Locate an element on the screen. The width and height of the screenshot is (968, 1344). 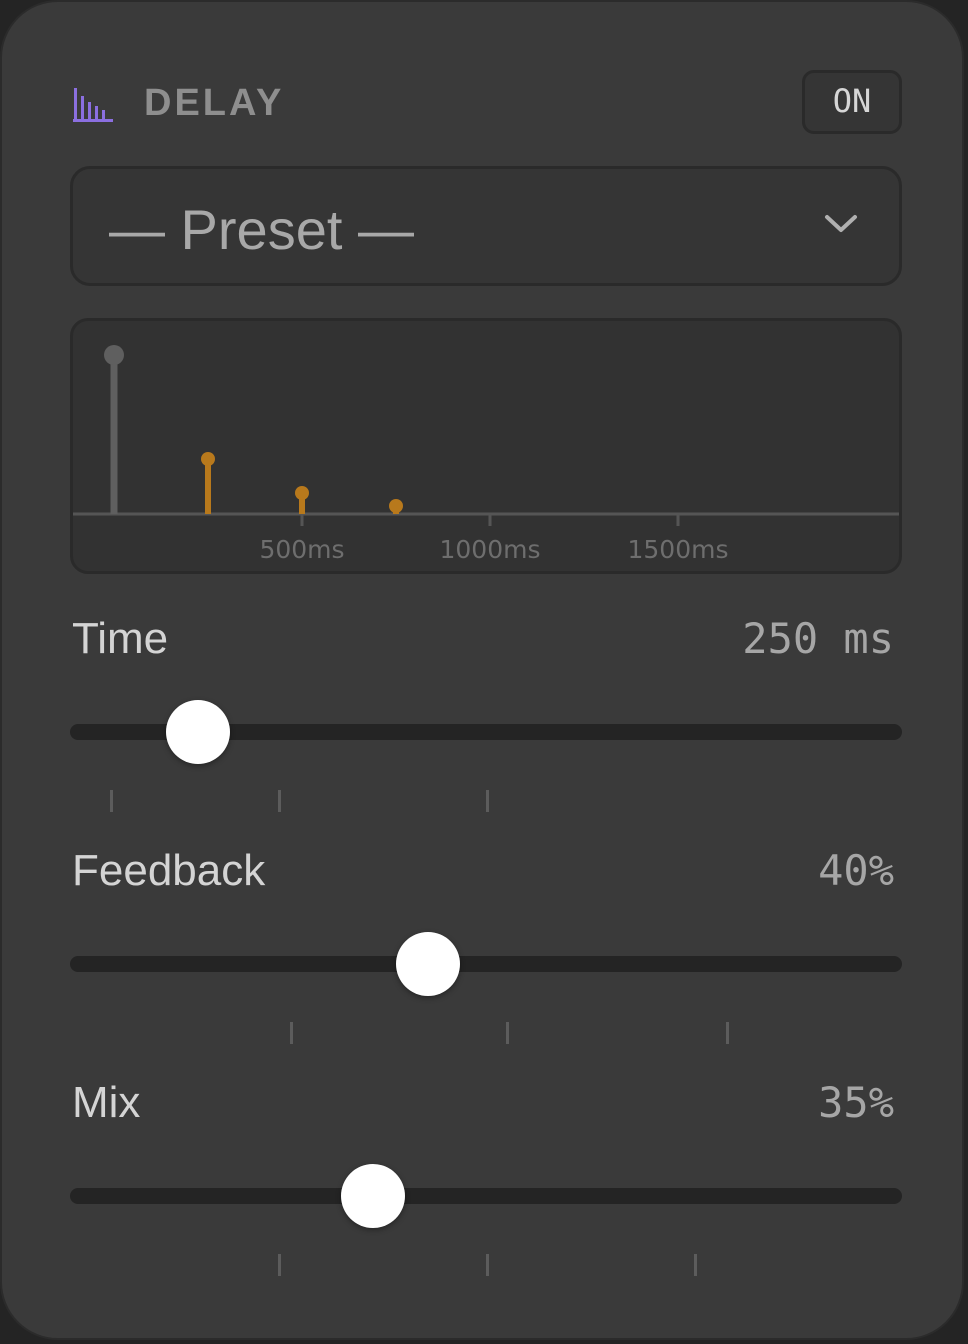
echo-2-head is located at coordinates (302, 493).